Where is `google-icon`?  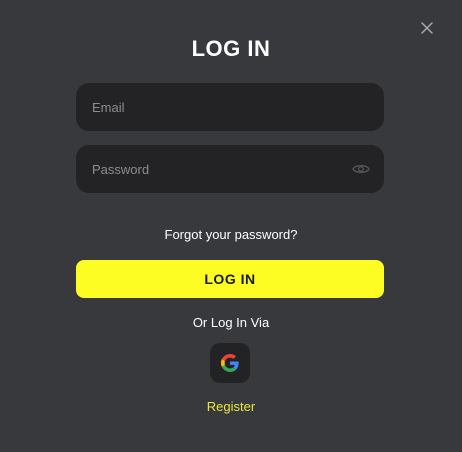
google-icon is located at coordinates (230, 363).